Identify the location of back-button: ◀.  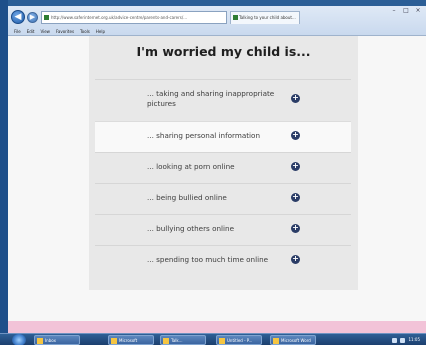
(18, 17).